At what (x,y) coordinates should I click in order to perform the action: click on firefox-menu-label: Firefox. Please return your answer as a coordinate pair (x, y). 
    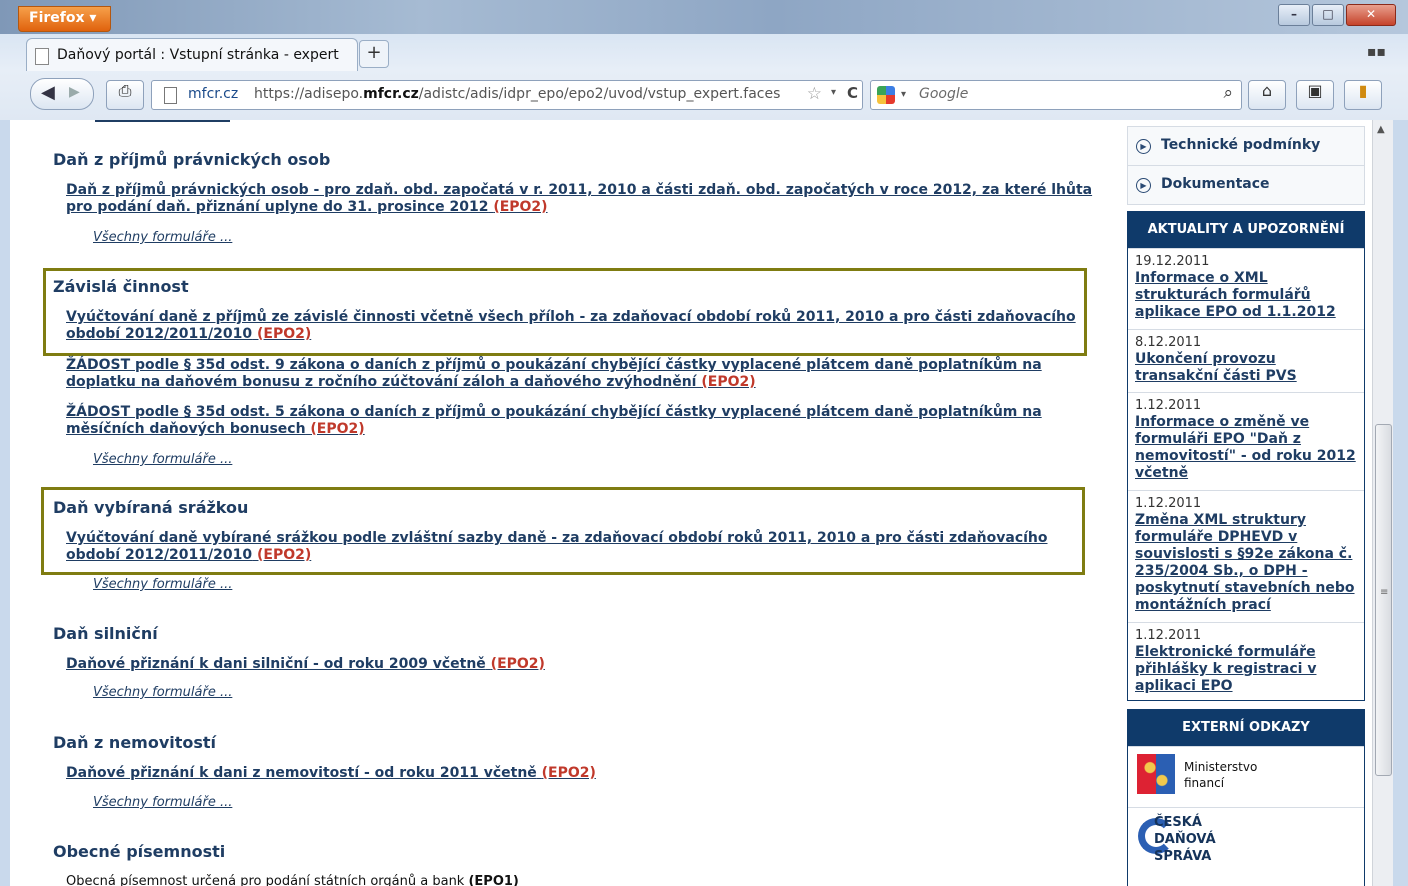
    Looking at the image, I should click on (57, 18).